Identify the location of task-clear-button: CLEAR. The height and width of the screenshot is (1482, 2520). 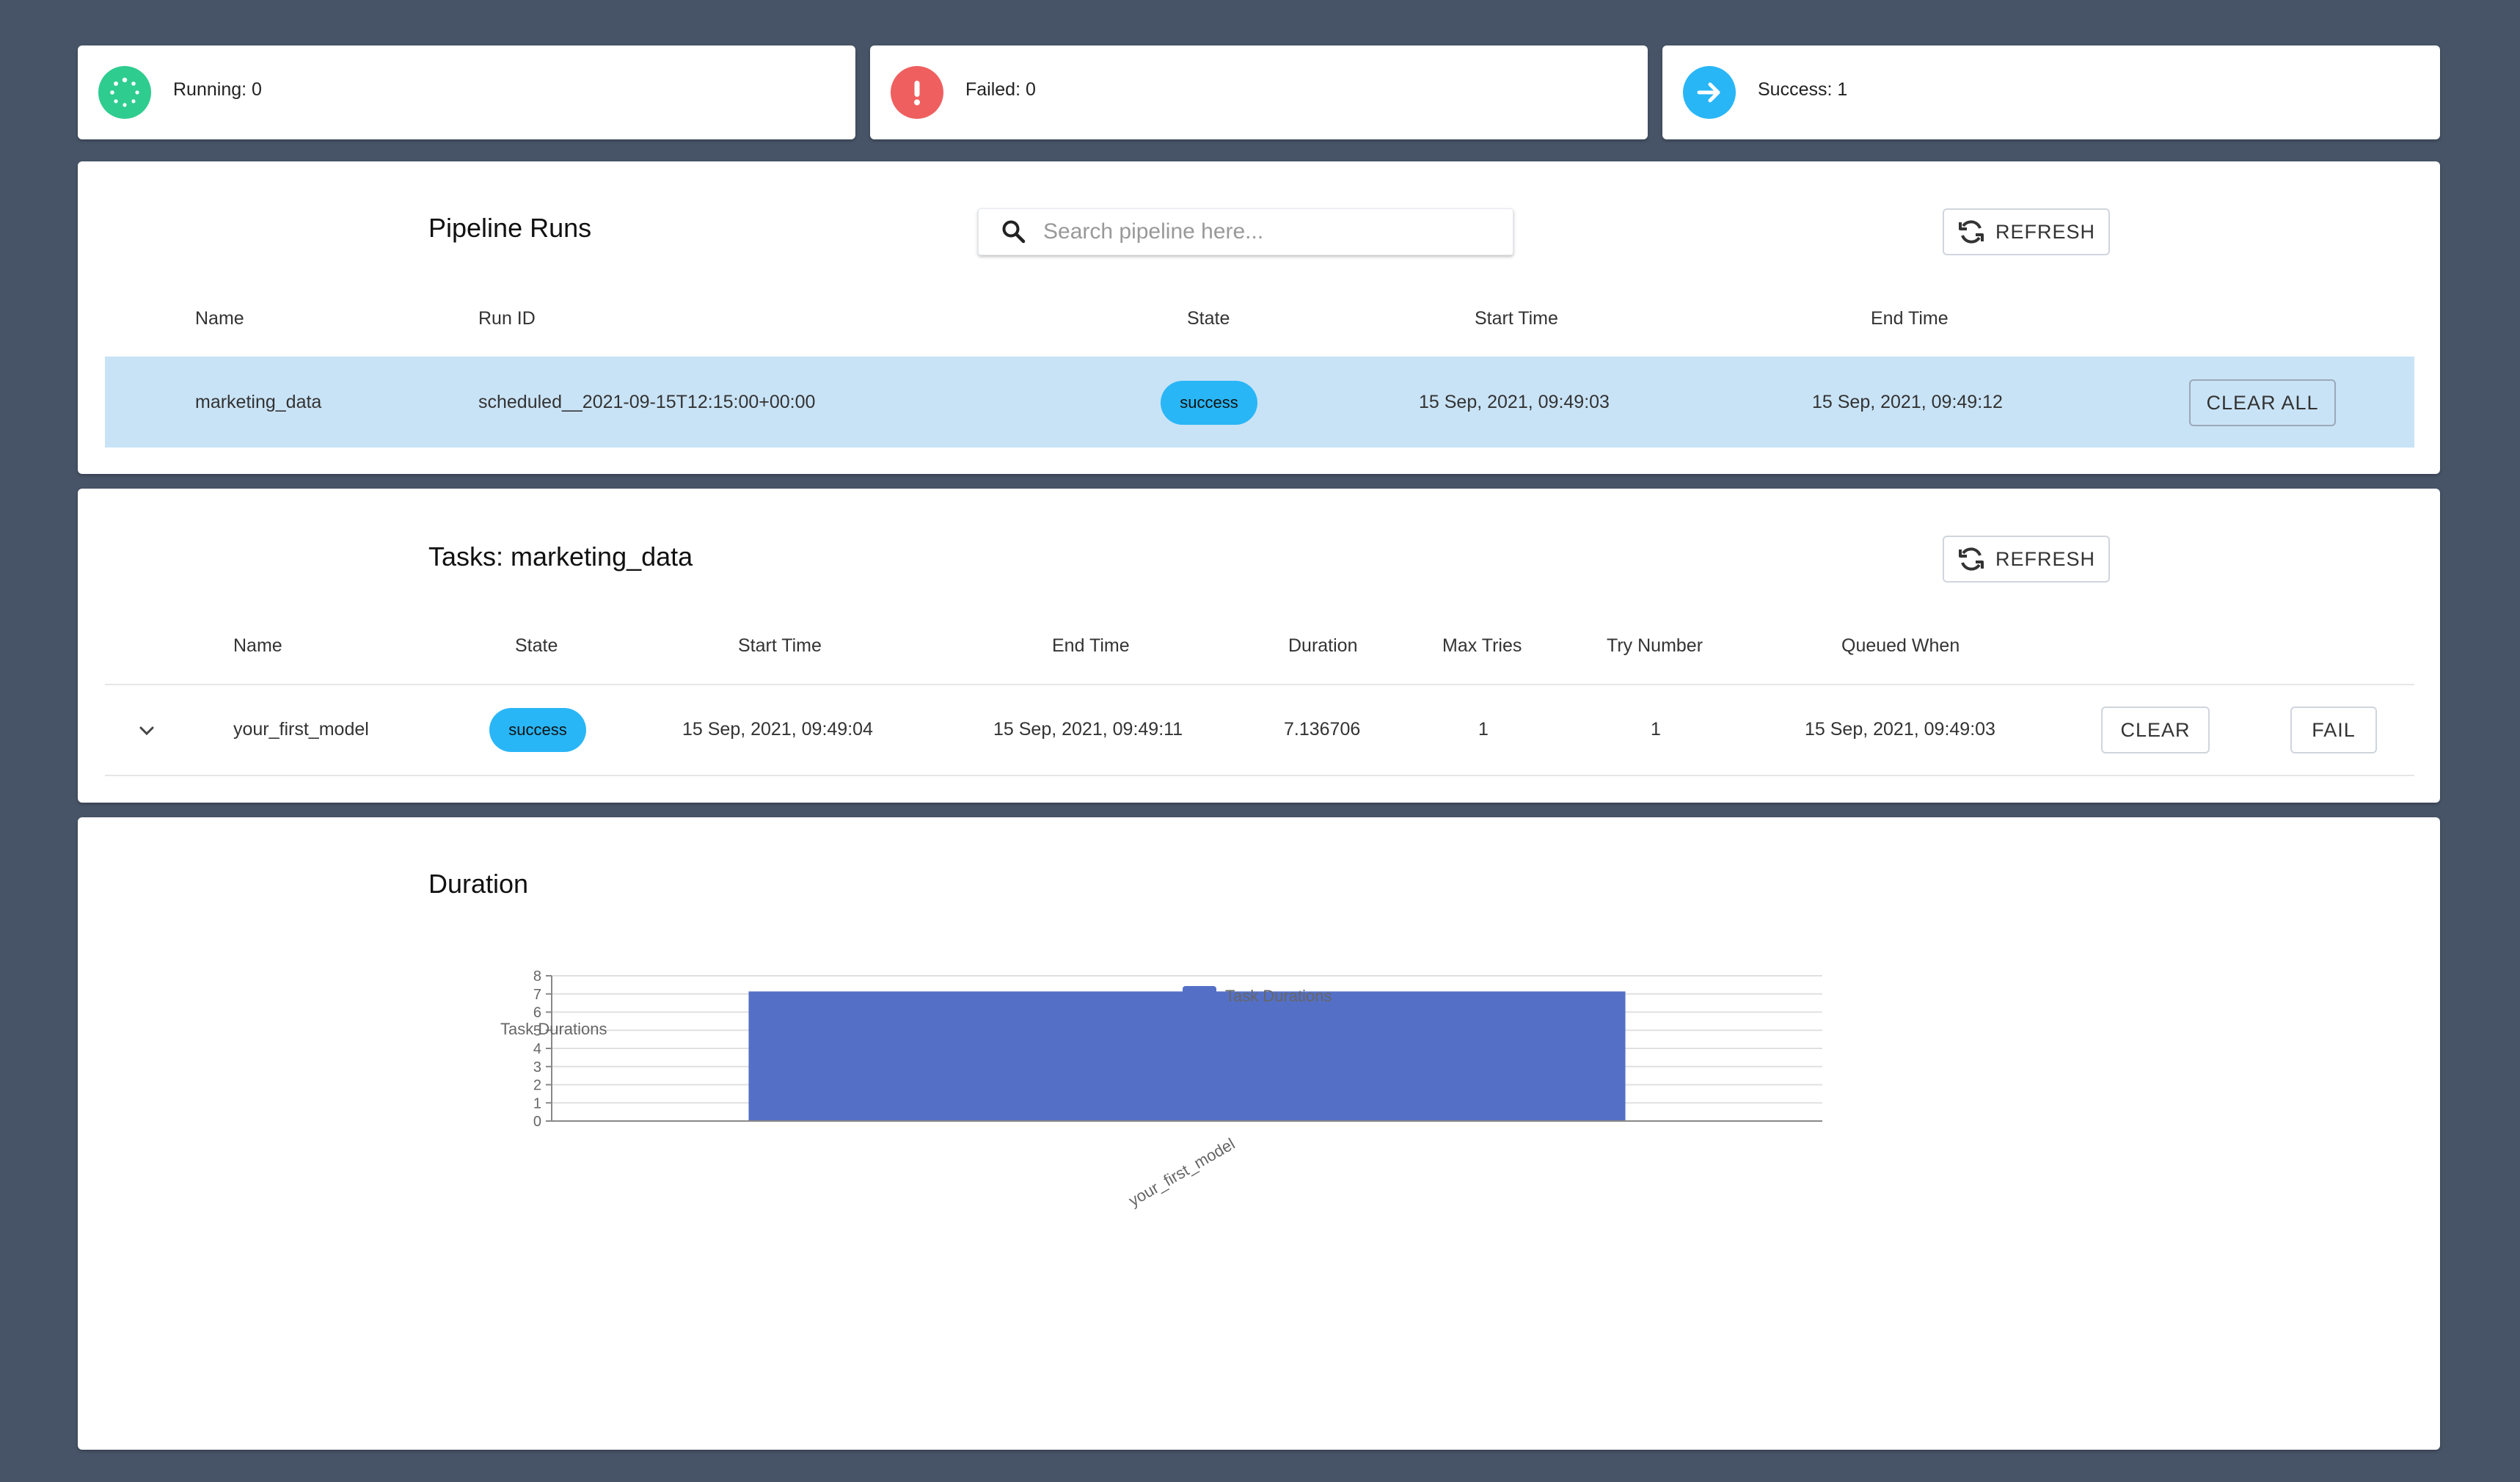
(2155, 730).